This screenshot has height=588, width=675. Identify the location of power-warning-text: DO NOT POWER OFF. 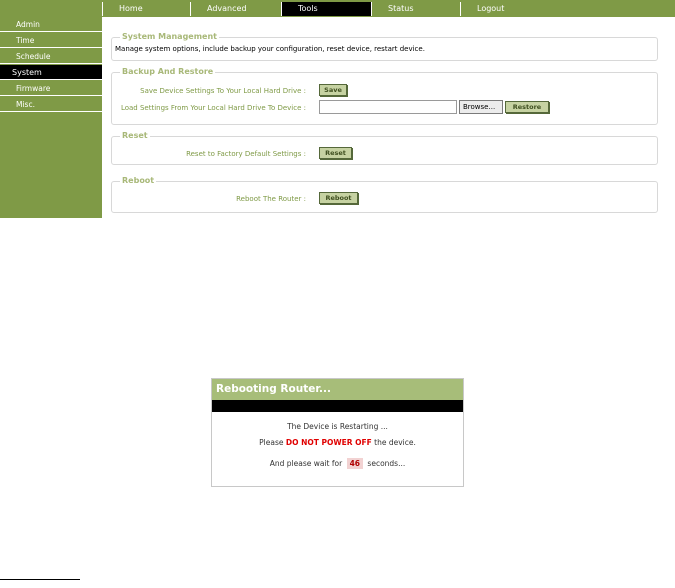
(328, 442).